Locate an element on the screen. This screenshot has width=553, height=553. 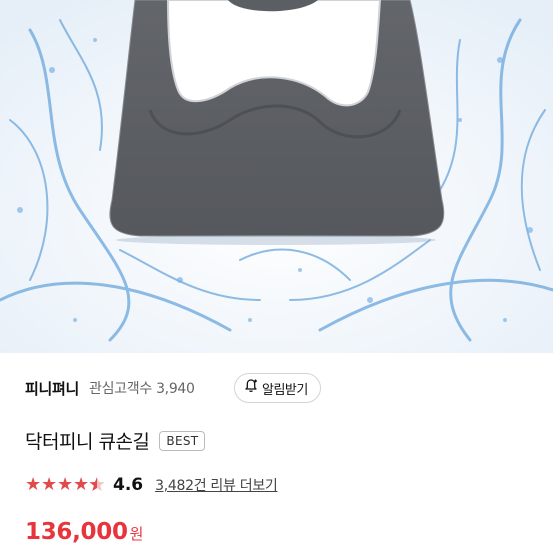
notification-button-label: 알림받기 is located at coordinates (285, 390).